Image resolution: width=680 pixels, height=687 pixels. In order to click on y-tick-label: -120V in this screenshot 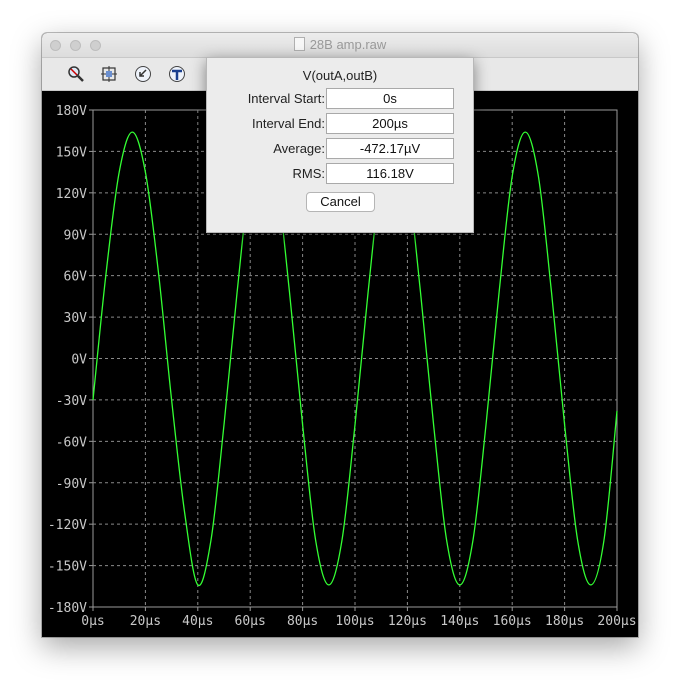, I will do `click(67, 525)`.